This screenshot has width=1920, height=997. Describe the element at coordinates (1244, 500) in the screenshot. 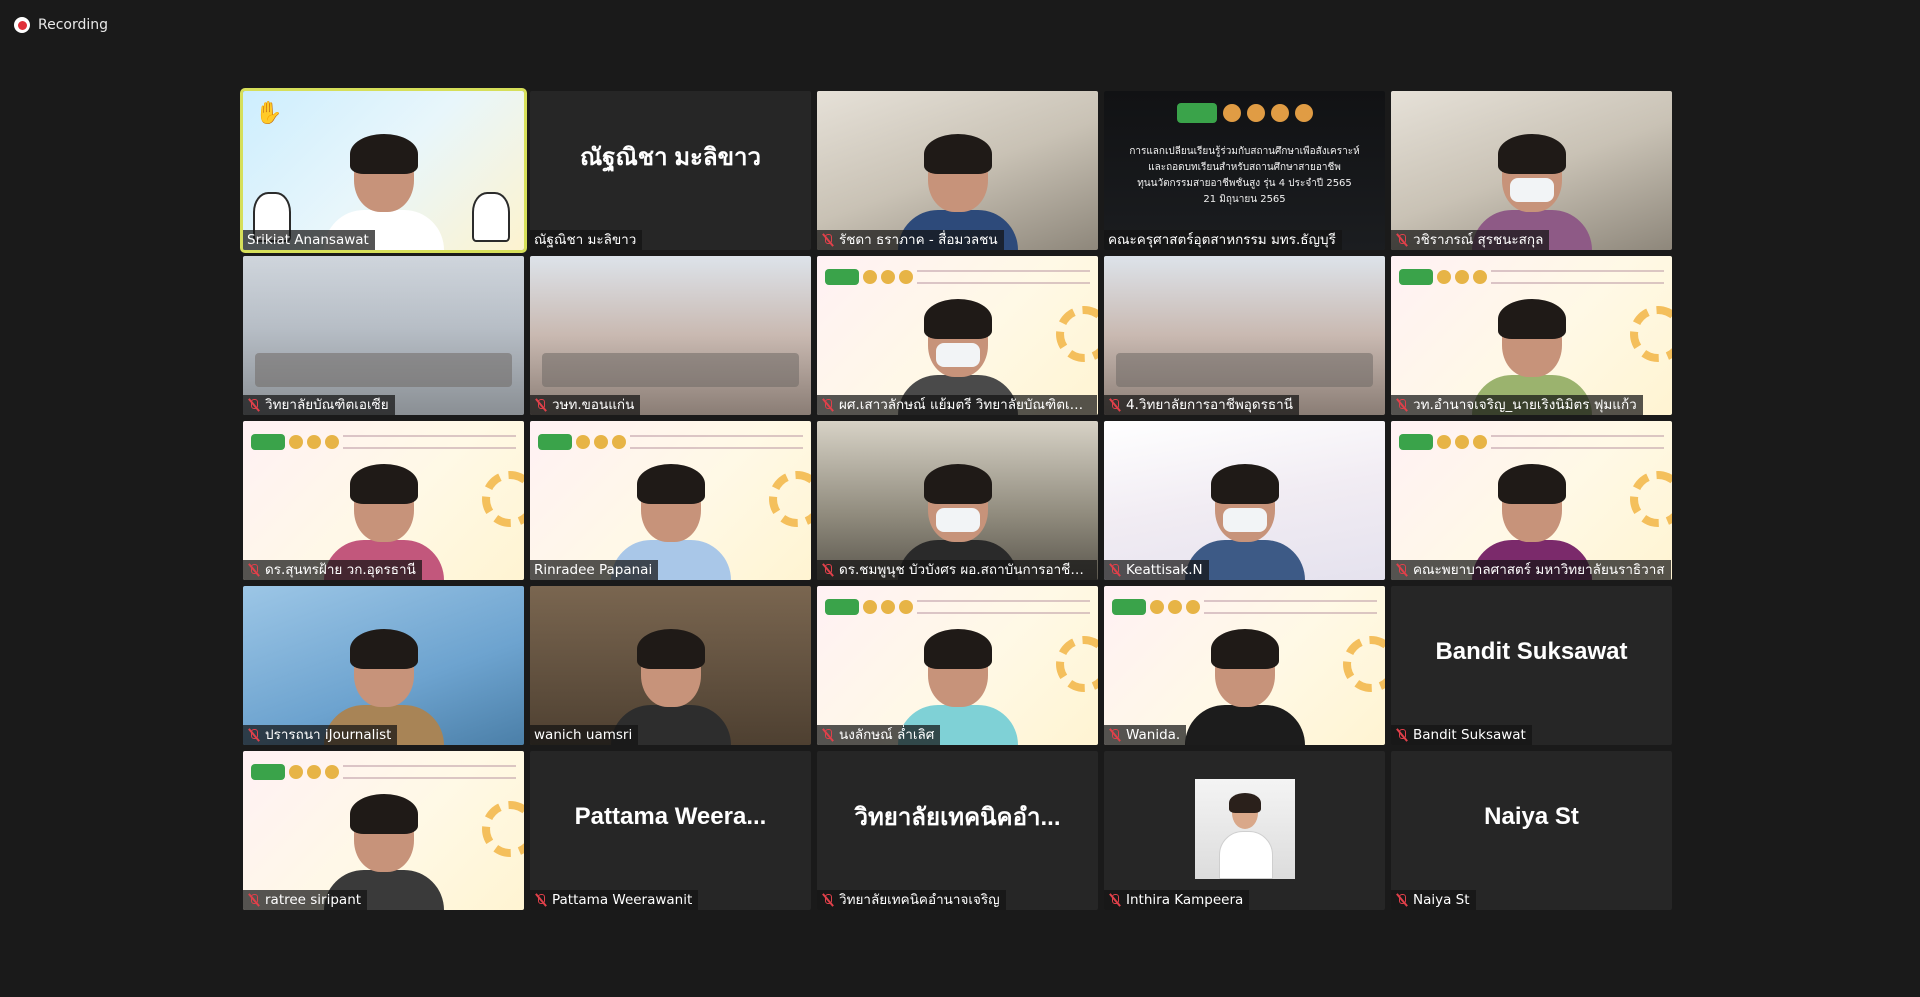

I see `participant-tile: Keattisak.N` at that location.